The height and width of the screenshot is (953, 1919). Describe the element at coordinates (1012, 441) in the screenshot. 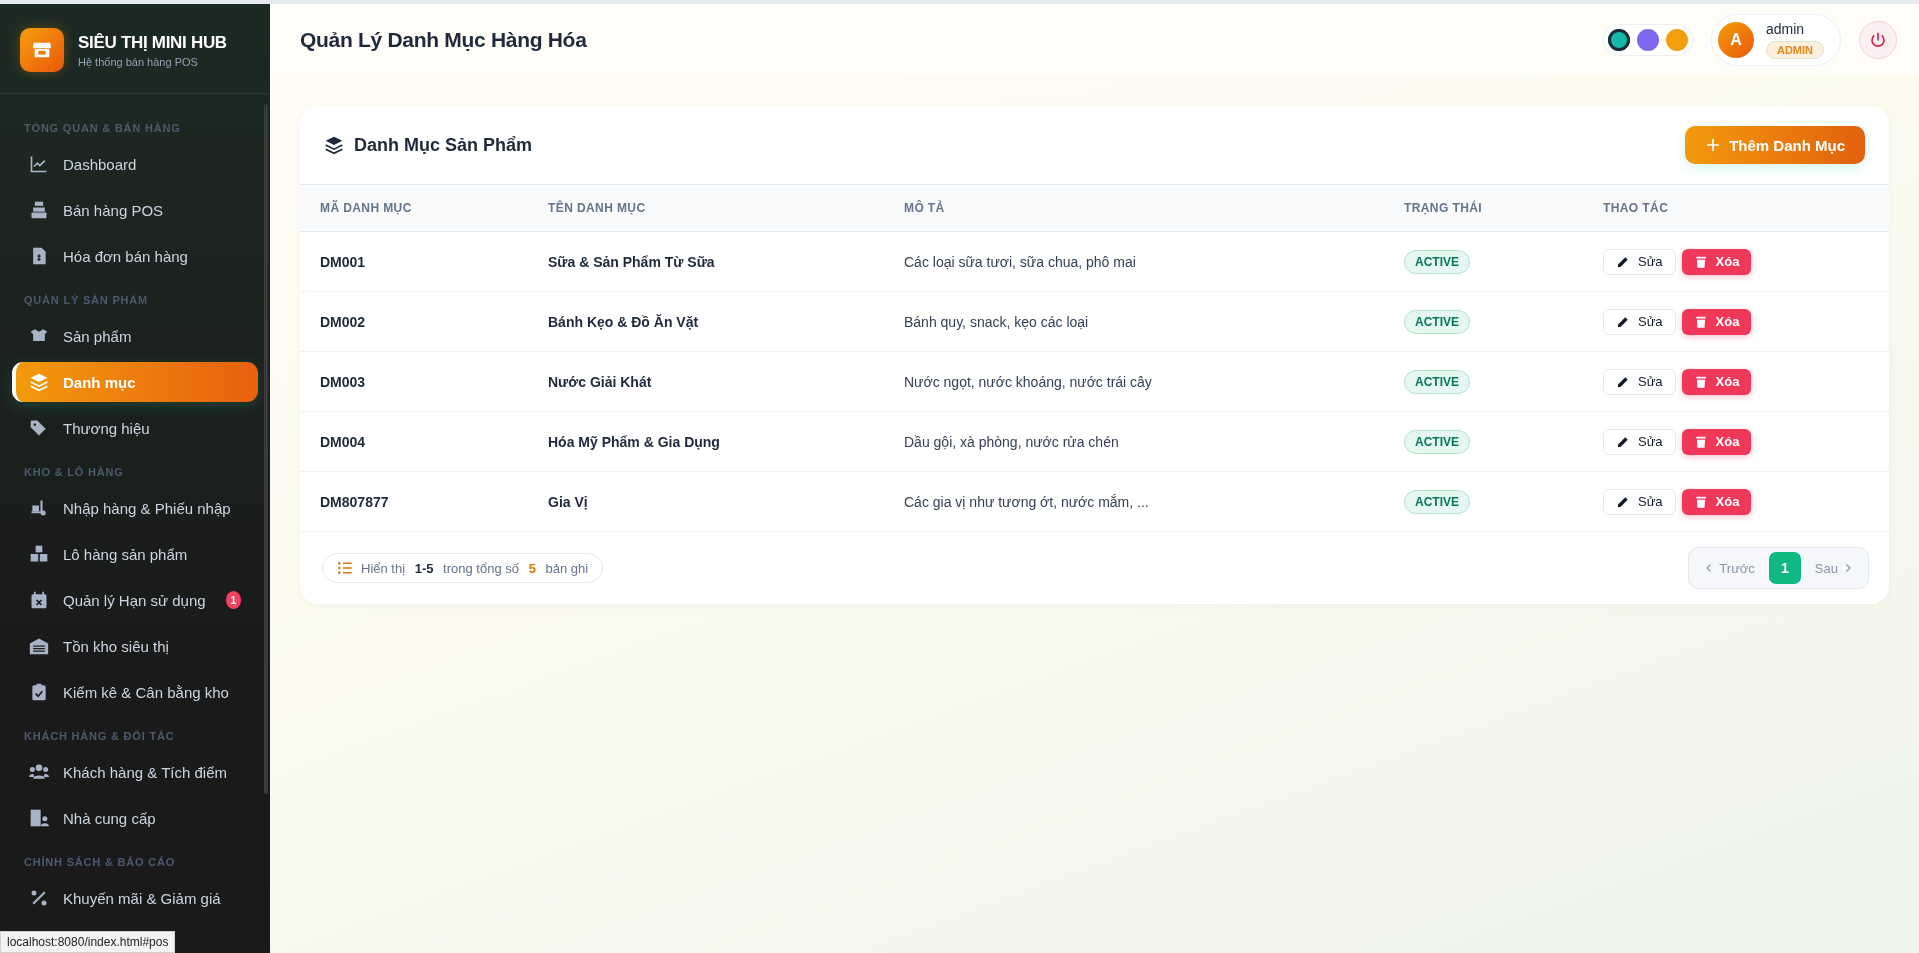

I see `table-cell-text: Dầu gội, xà phòng, nước rửa chén` at that location.